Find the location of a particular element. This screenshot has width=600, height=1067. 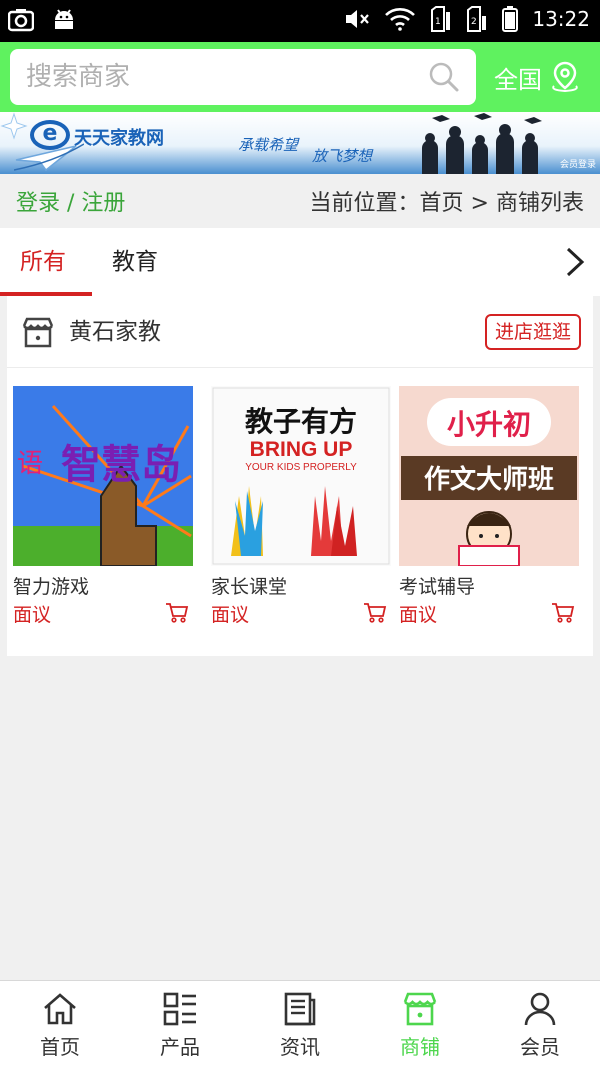

banner-slogan-2: 放飞梦想 is located at coordinates (342, 156).